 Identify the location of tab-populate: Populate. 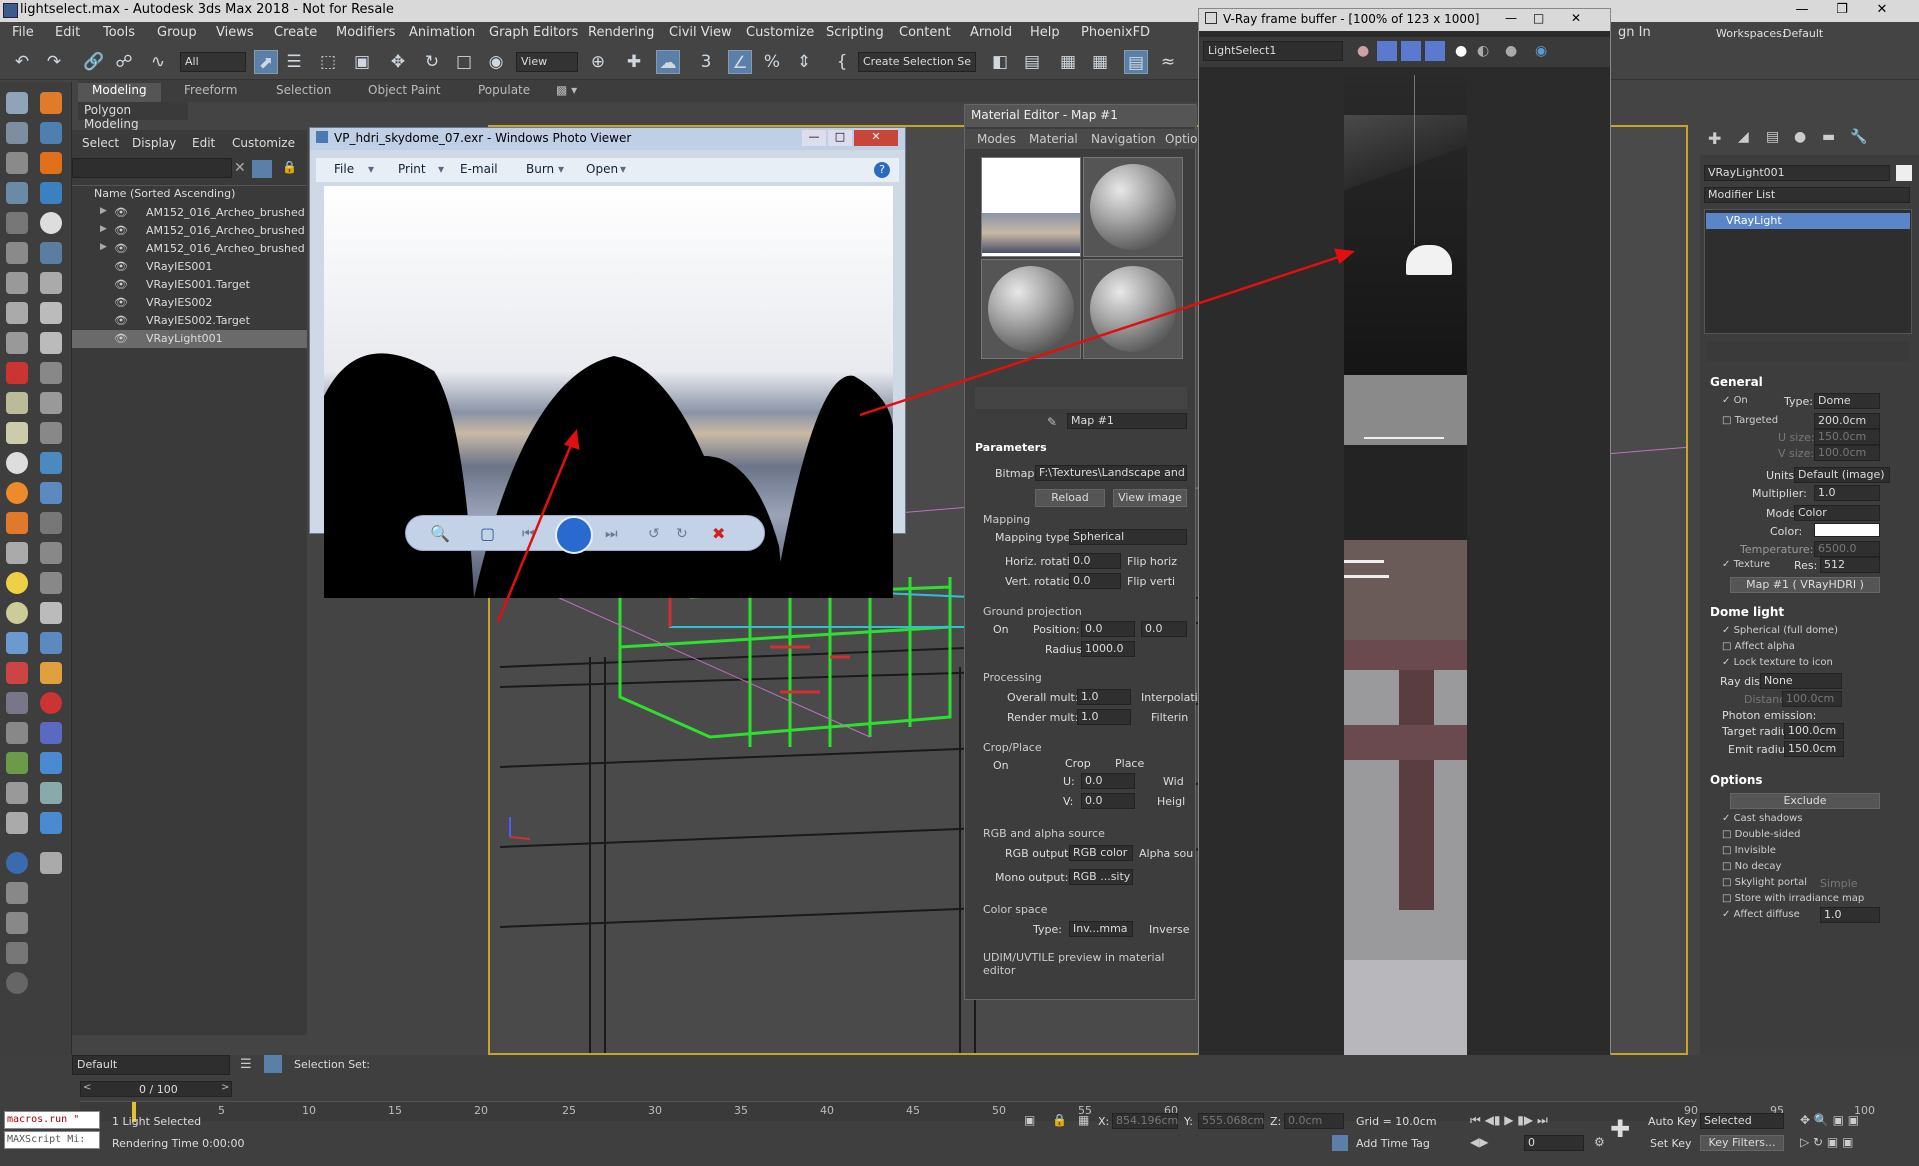
(504, 90).